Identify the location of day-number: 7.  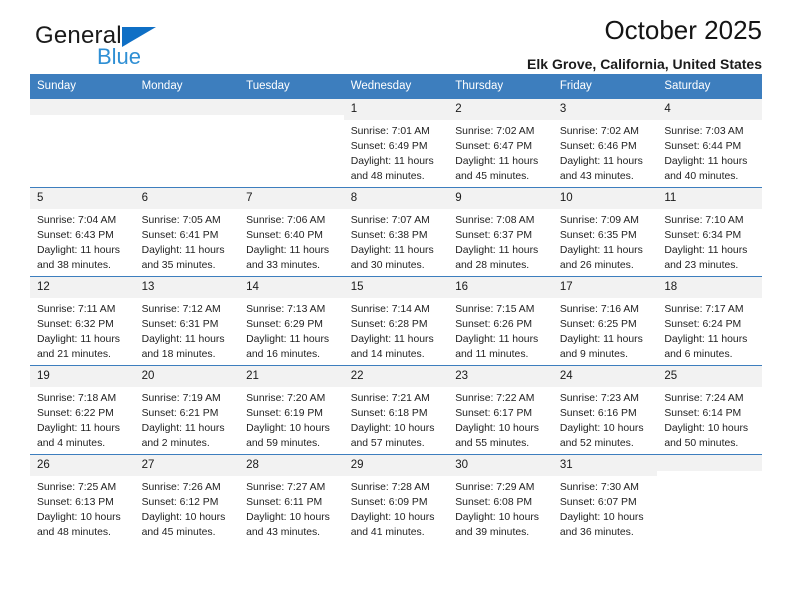
(291, 198).